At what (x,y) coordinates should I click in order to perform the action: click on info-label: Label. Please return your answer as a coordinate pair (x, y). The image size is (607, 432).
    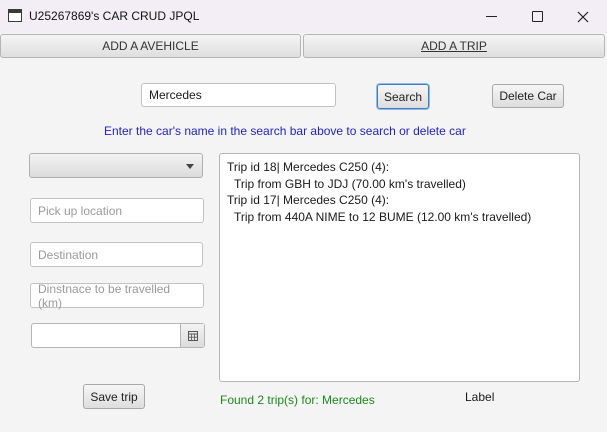
    Looking at the image, I should click on (480, 397).